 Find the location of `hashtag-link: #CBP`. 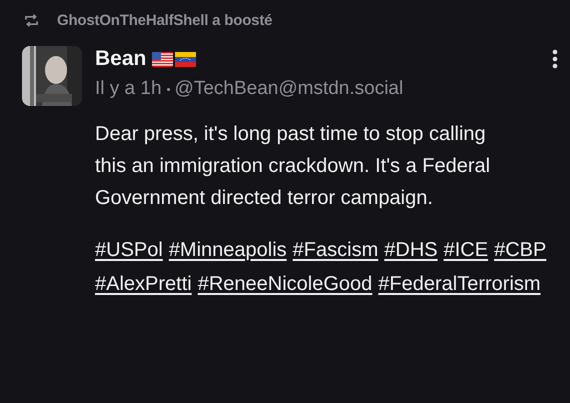

hashtag-link: #CBP is located at coordinates (520, 250).